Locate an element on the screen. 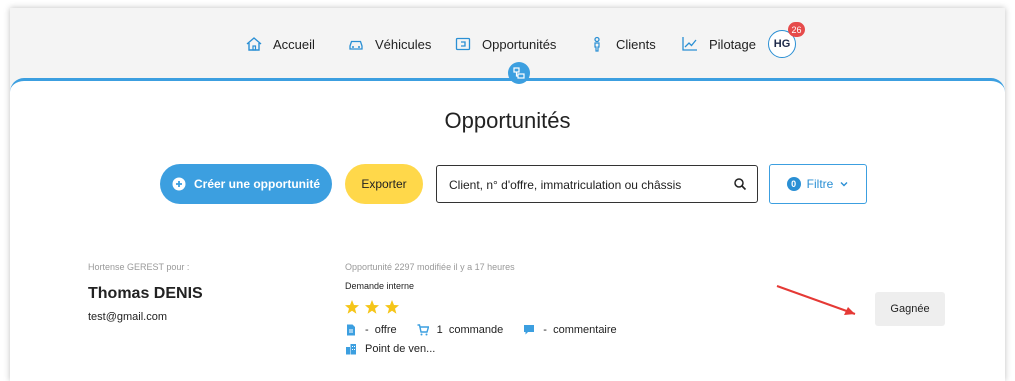 Image resolution: width=1015 pixels, height=381 pixels. rating-stars is located at coordinates (372, 307).